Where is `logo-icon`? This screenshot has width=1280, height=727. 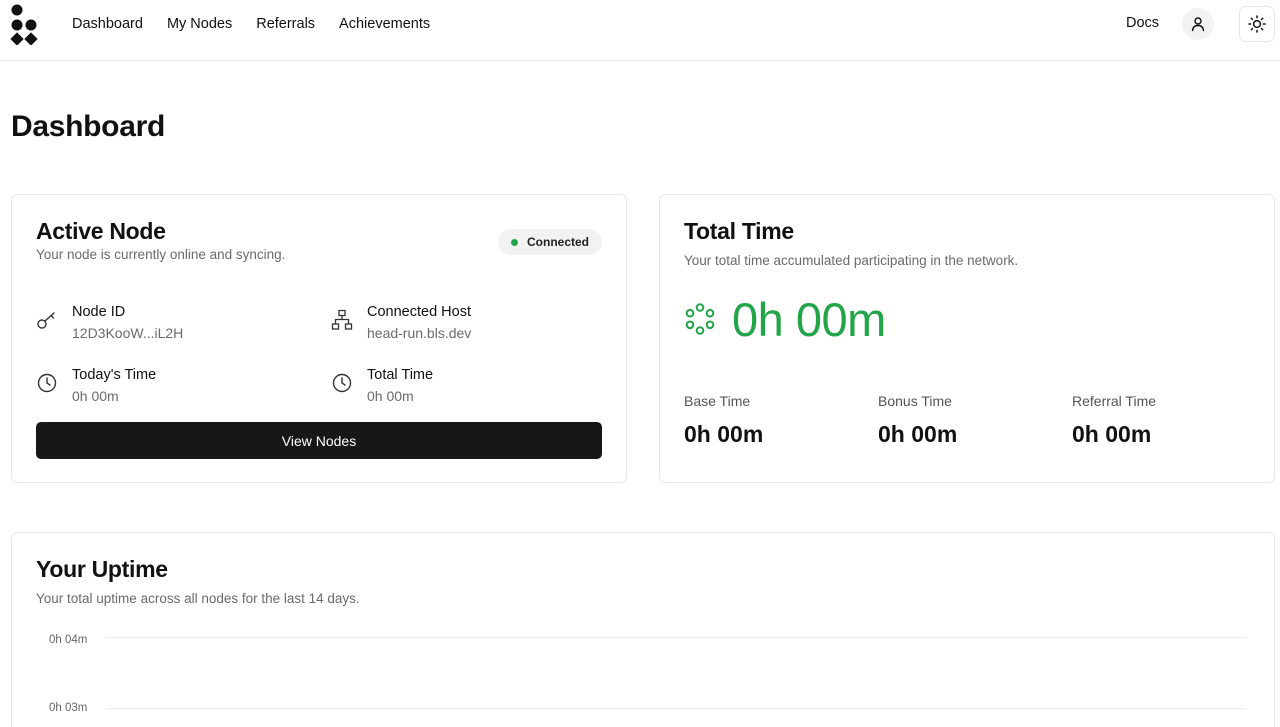 logo-icon is located at coordinates (25, 24).